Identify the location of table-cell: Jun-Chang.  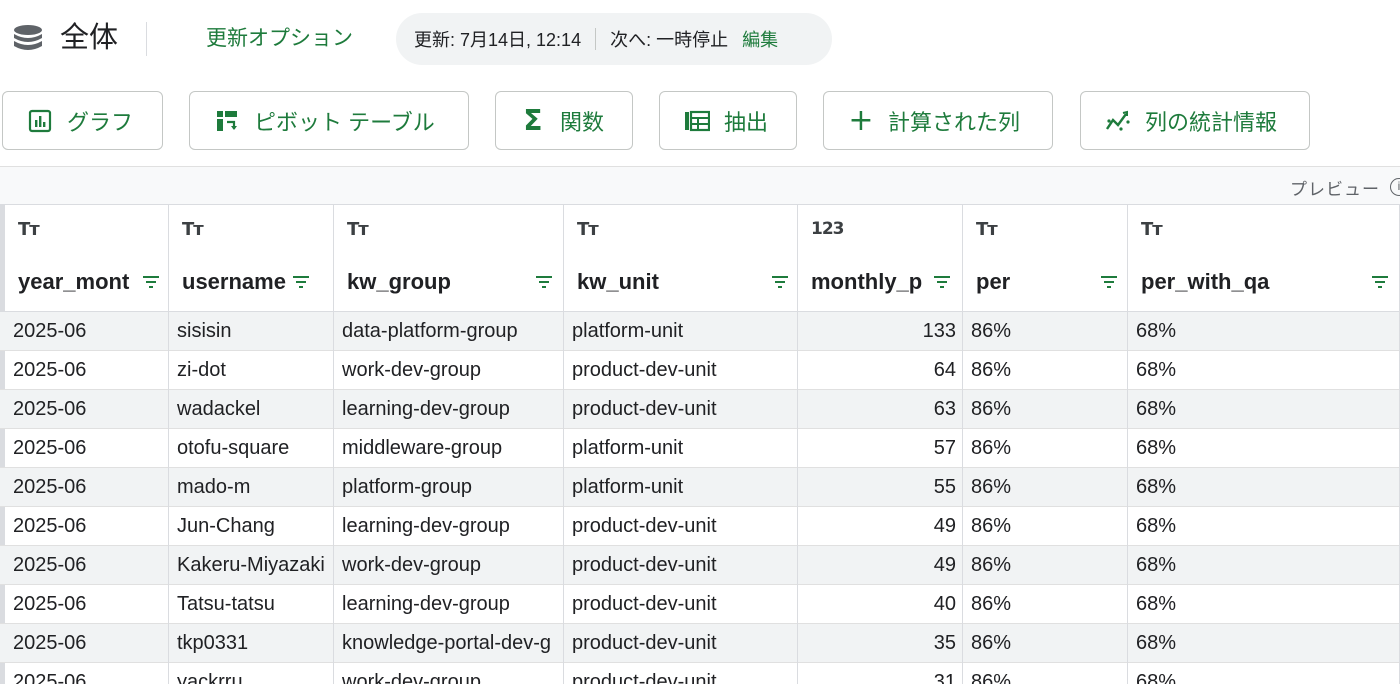
(251, 526).